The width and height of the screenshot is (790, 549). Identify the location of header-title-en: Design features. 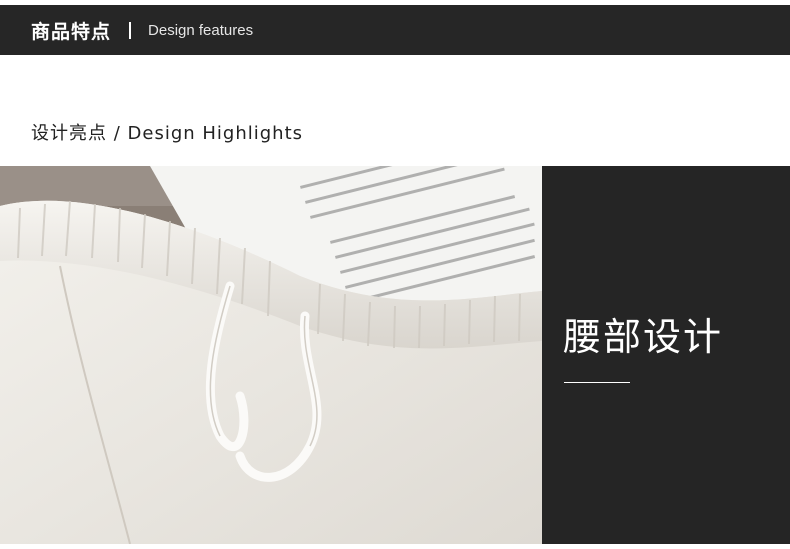
(201, 30).